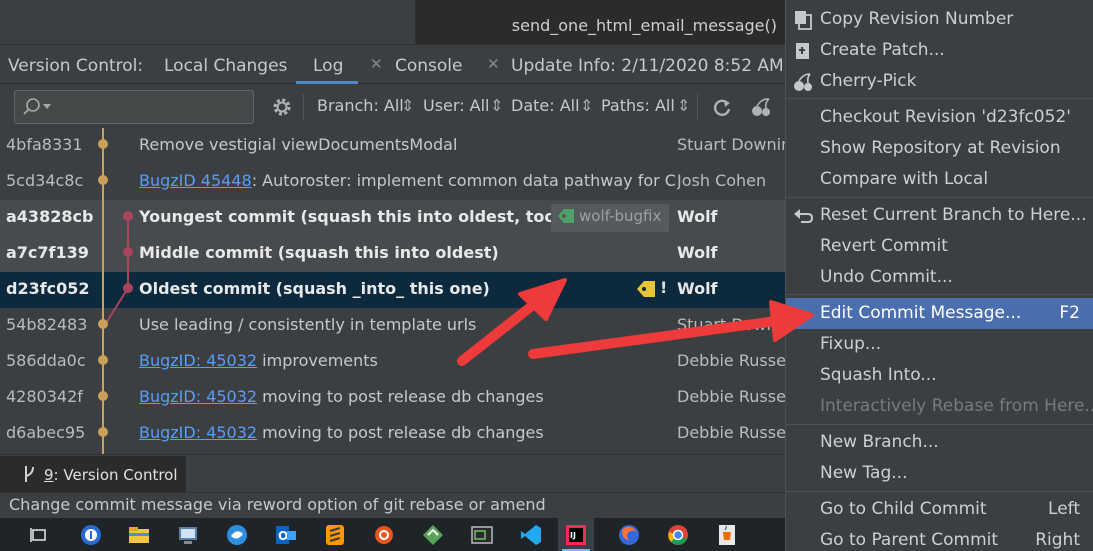 This screenshot has height=551, width=1093. What do you see at coordinates (29, 474) in the screenshot?
I see `branch-icon` at bounding box center [29, 474].